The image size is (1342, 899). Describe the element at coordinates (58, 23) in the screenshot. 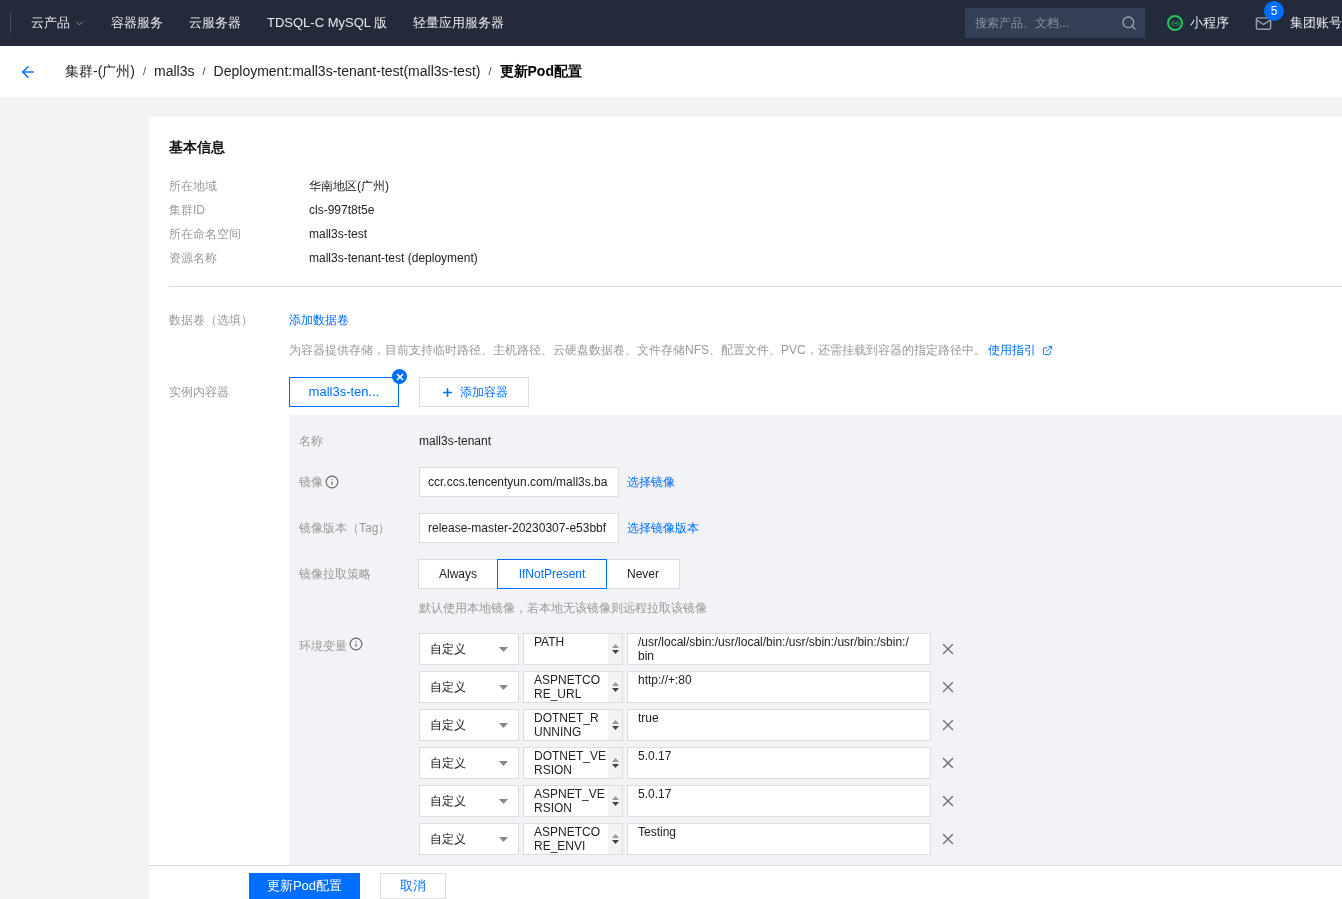

I see `nav-menu-item: 云产品` at that location.